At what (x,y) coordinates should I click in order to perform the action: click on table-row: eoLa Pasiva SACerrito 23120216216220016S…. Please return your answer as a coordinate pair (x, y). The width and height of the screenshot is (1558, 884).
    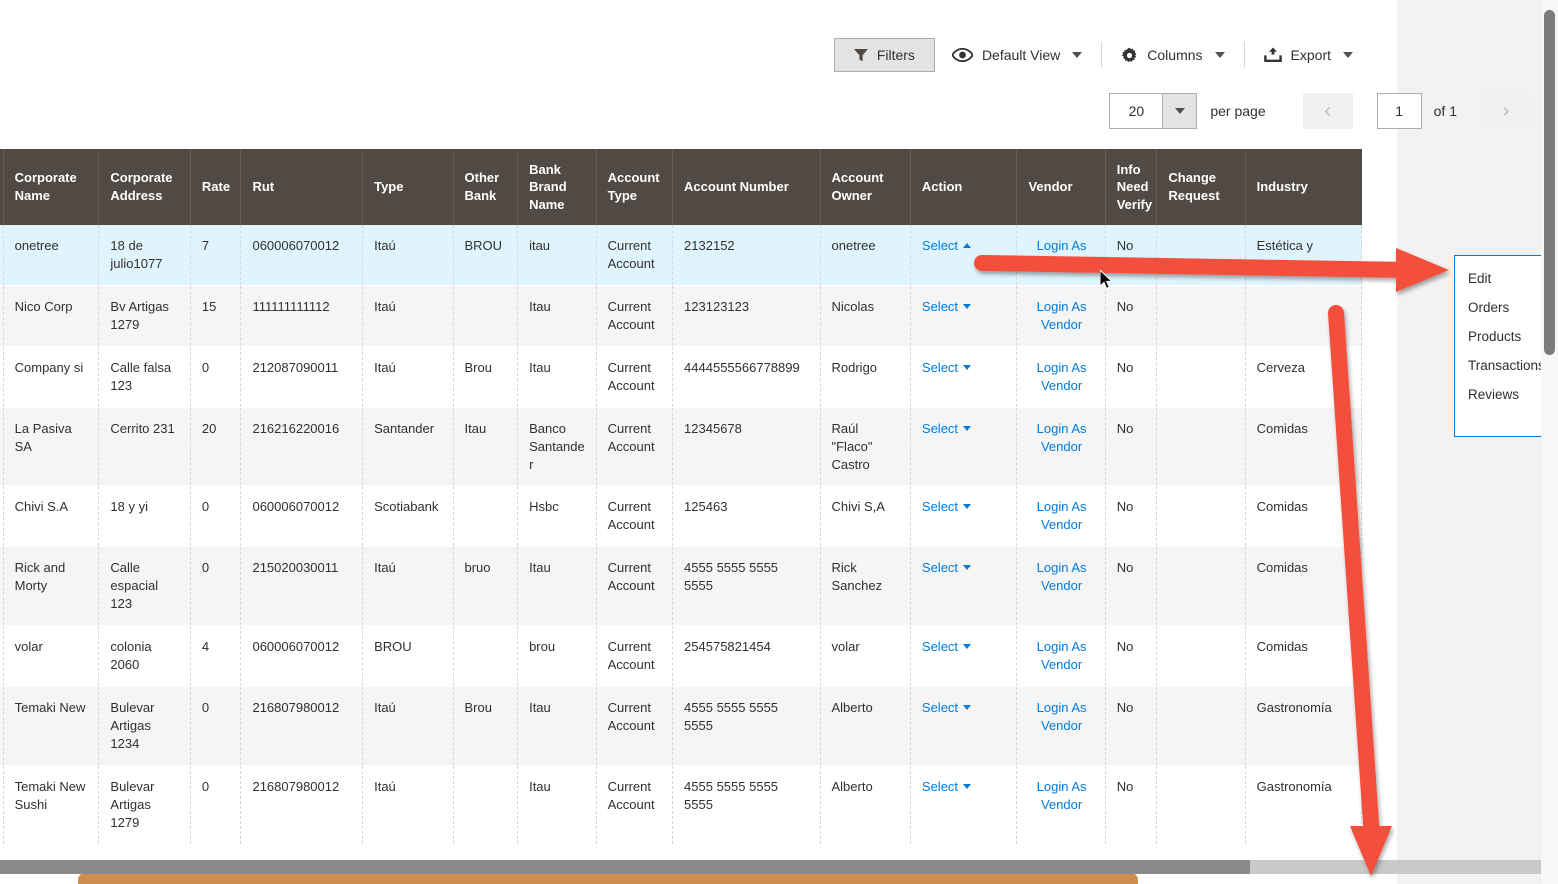
    Looking at the image, I should click on (681, 447).